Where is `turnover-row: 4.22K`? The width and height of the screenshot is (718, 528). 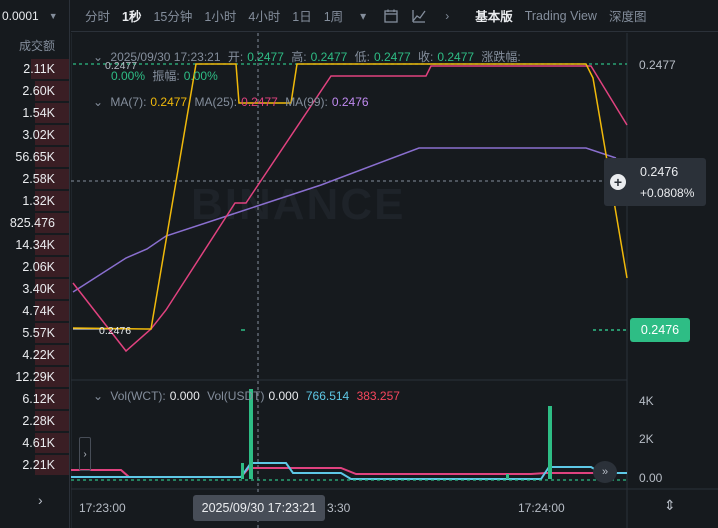 turnover-row: 4.22K is located at coordinates (34, 355).